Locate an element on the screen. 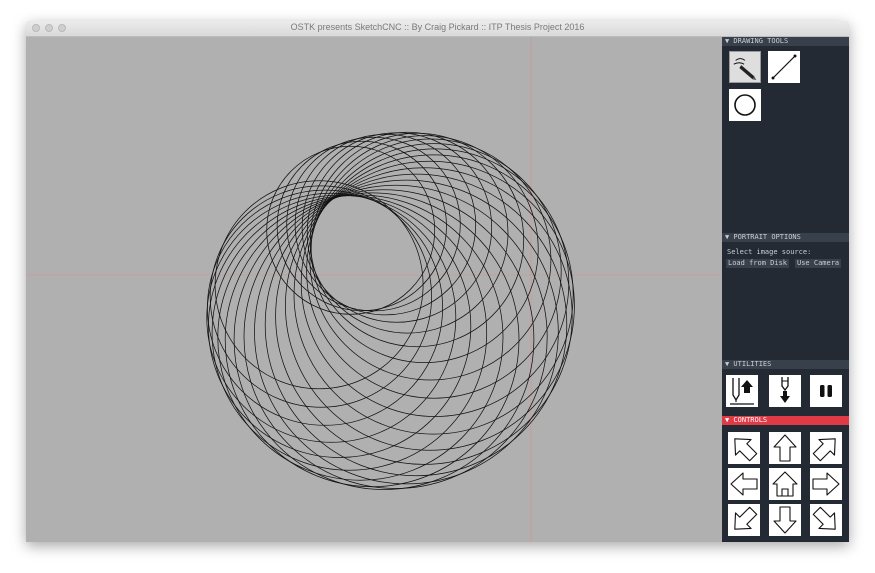  jog-up-right-button is located at coordinates (826, 448).